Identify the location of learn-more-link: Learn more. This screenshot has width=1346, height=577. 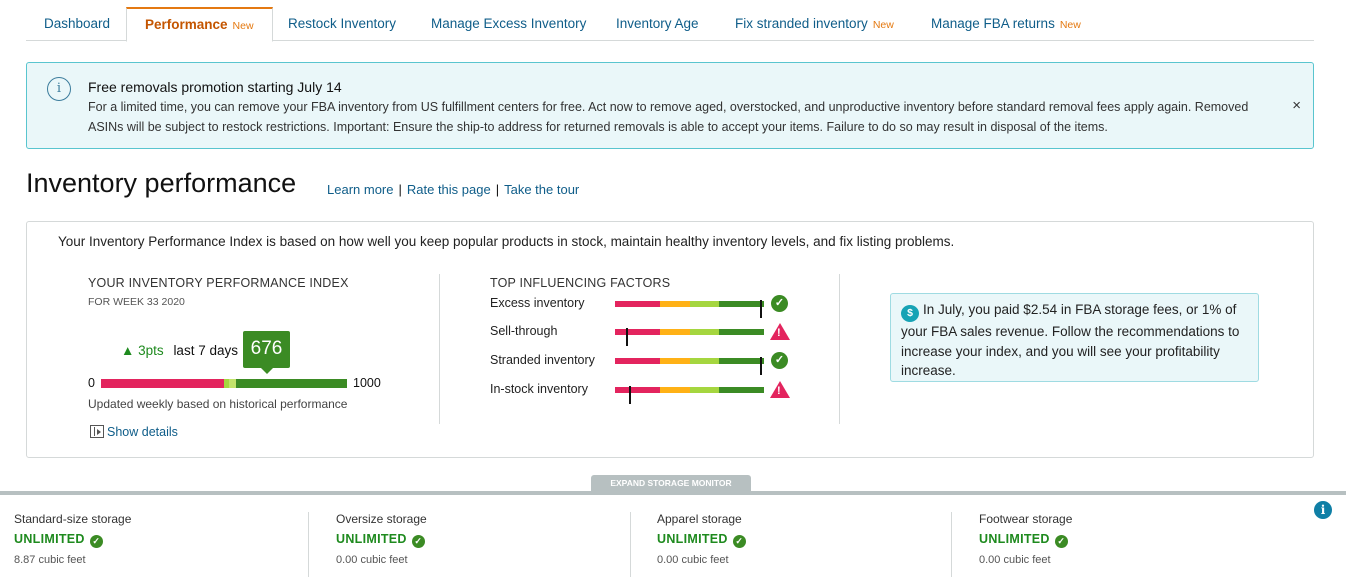
(360, 189).